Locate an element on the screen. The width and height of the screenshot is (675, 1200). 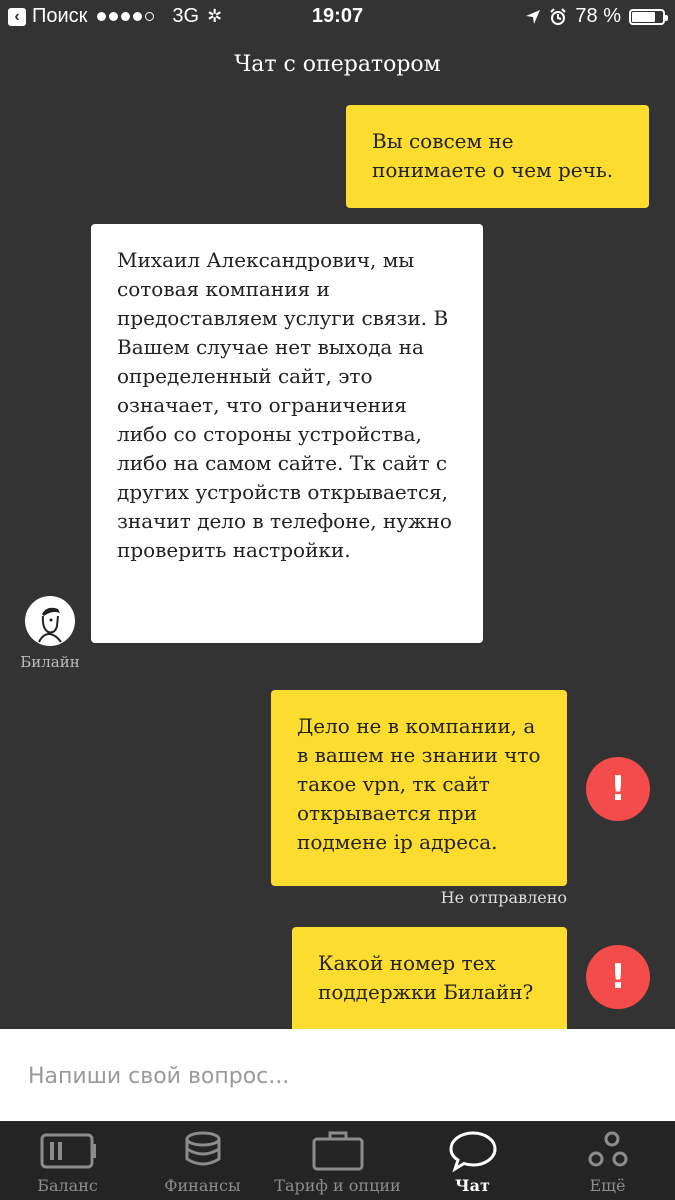
tab-label: Ещё is located at coordinates (607, 1185).